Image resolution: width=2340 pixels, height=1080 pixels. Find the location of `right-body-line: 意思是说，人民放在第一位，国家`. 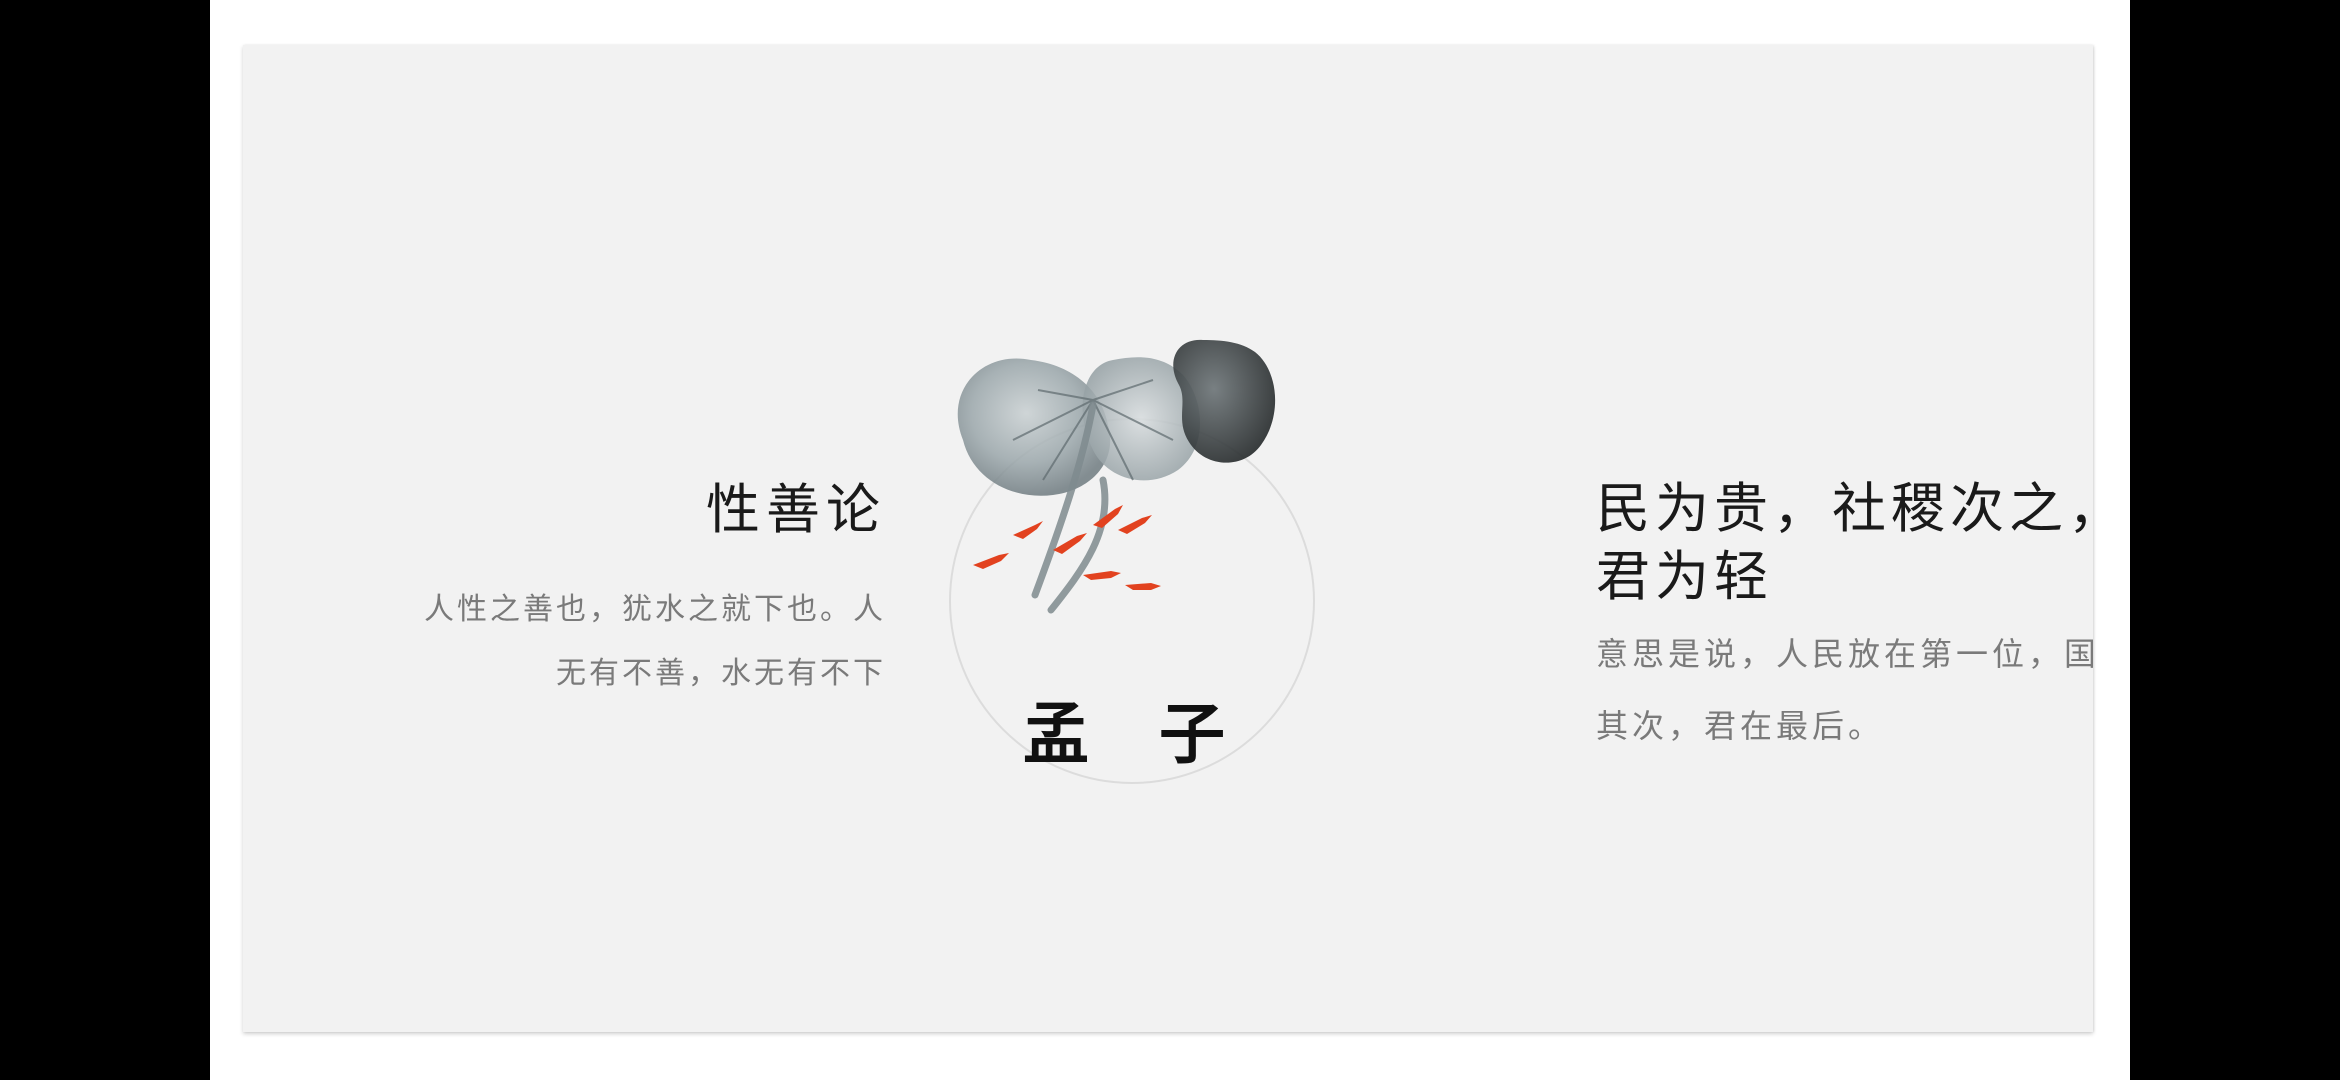

right-body-line: 意思是说，人民放在第一位，国家 is located at coordinates (1844, 654).